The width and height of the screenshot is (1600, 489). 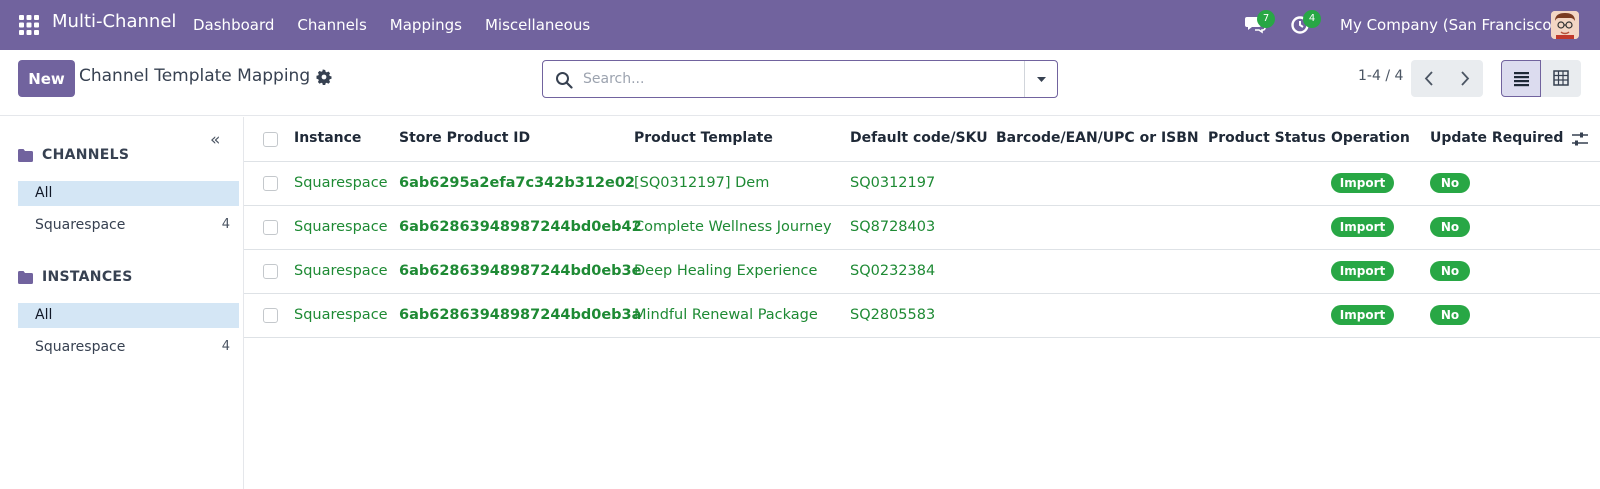 I want to click on gear-icon, so click(x=324, y=77).